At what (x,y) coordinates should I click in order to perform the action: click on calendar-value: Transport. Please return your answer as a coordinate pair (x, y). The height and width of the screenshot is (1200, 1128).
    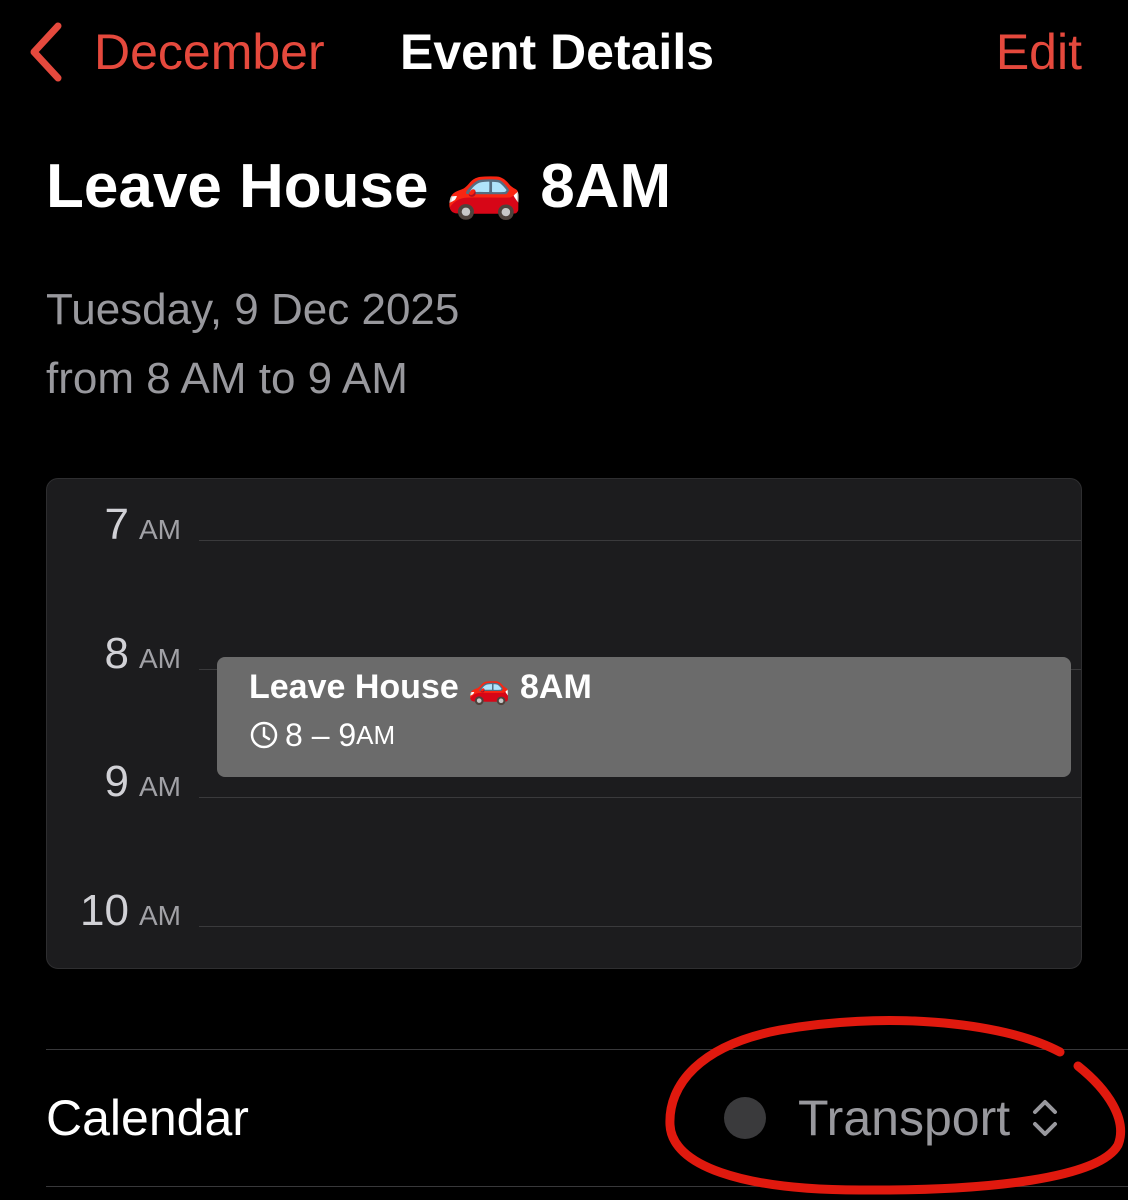
    Looking at the image, I should click on (904, 1118).